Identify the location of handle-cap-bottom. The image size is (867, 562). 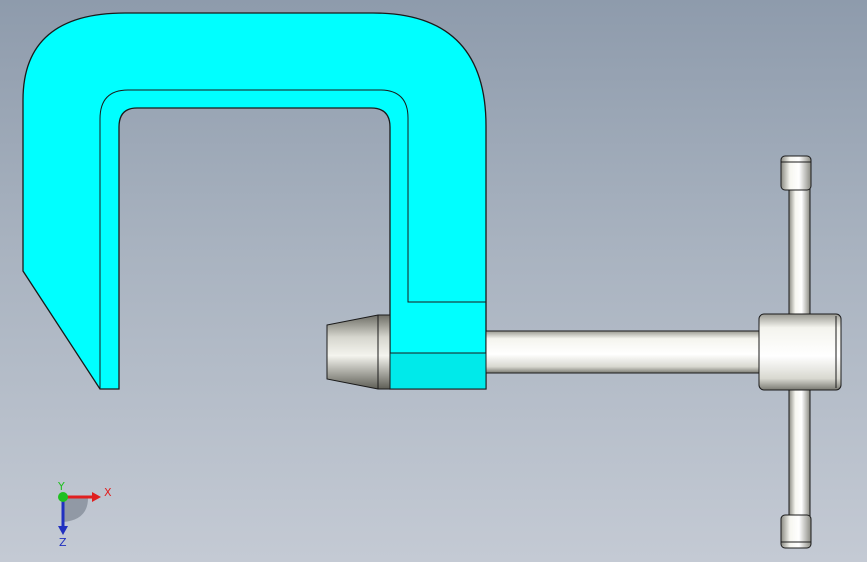
(796, 531).